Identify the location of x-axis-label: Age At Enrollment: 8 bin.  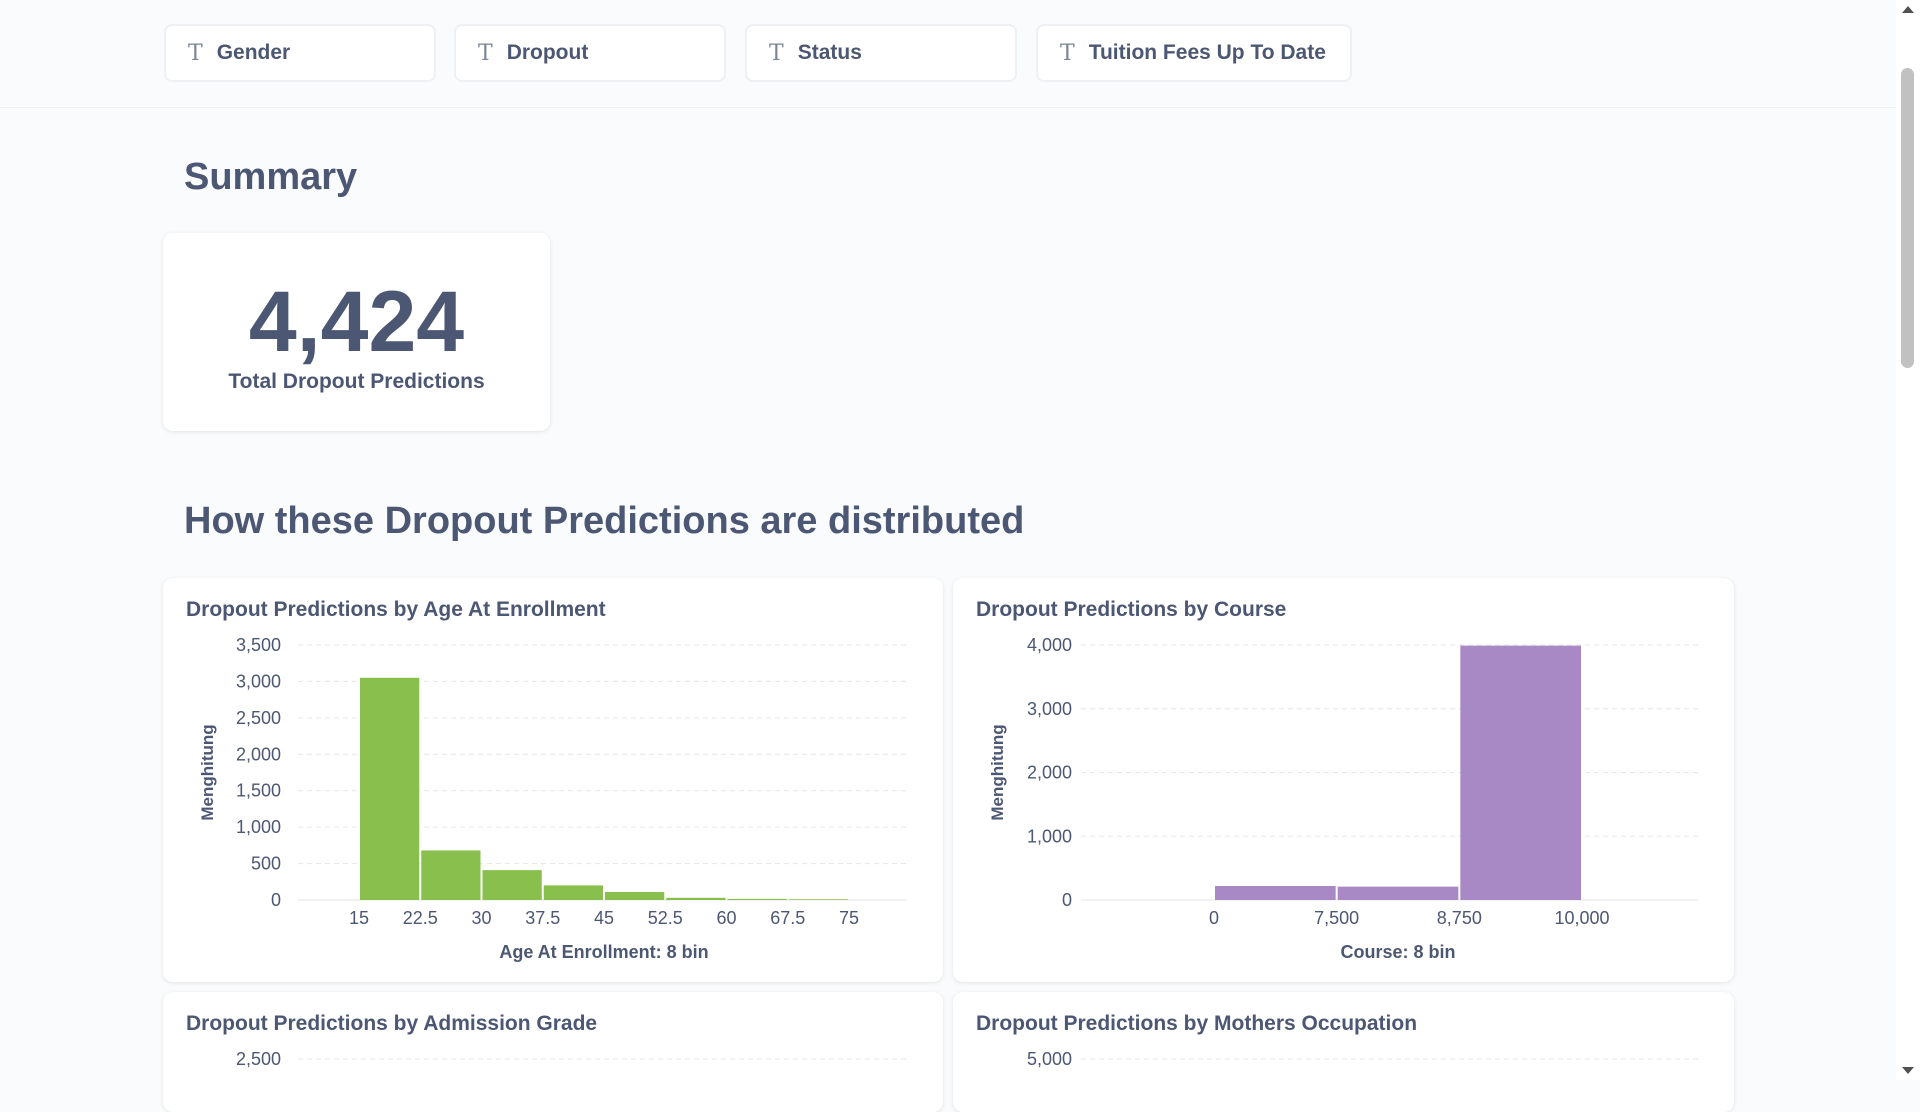
(603, 952).